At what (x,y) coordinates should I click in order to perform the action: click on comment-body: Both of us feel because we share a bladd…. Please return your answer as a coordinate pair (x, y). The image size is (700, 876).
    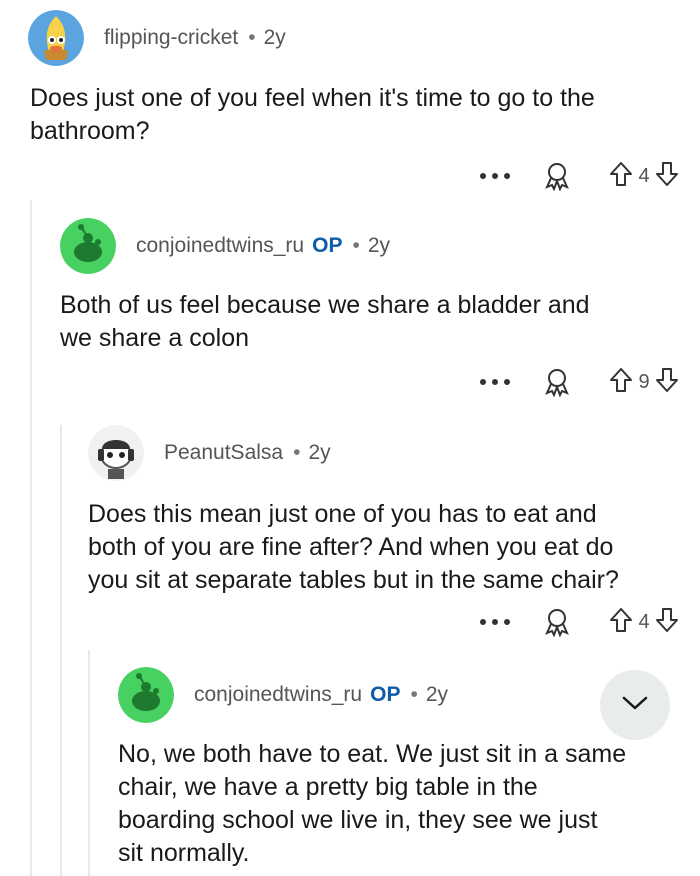
    Looking at the image, I should click on (325, 322).